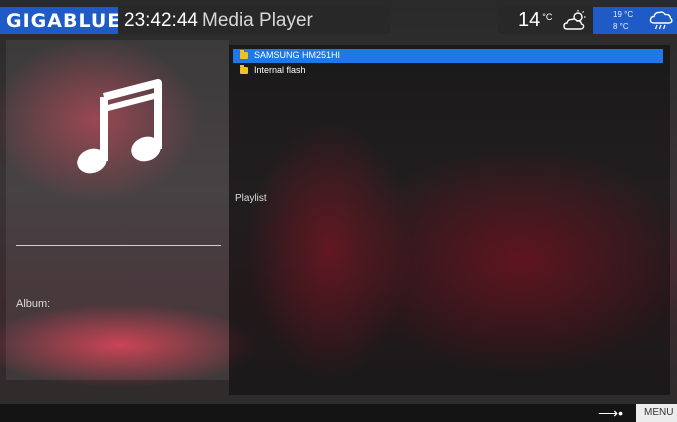 The image size is (677, 422). I want to click on brand-logo: GIGABLUE, so click(64, 21).